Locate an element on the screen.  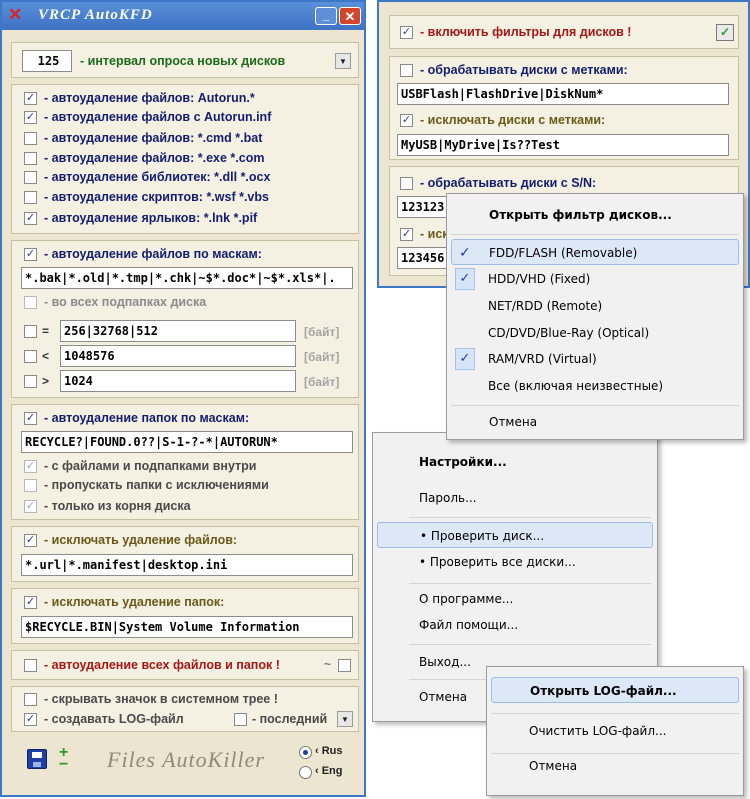
autodel-label-3: - автоудаление файлов: *.exe *.com is located at coordinates (154, 158).